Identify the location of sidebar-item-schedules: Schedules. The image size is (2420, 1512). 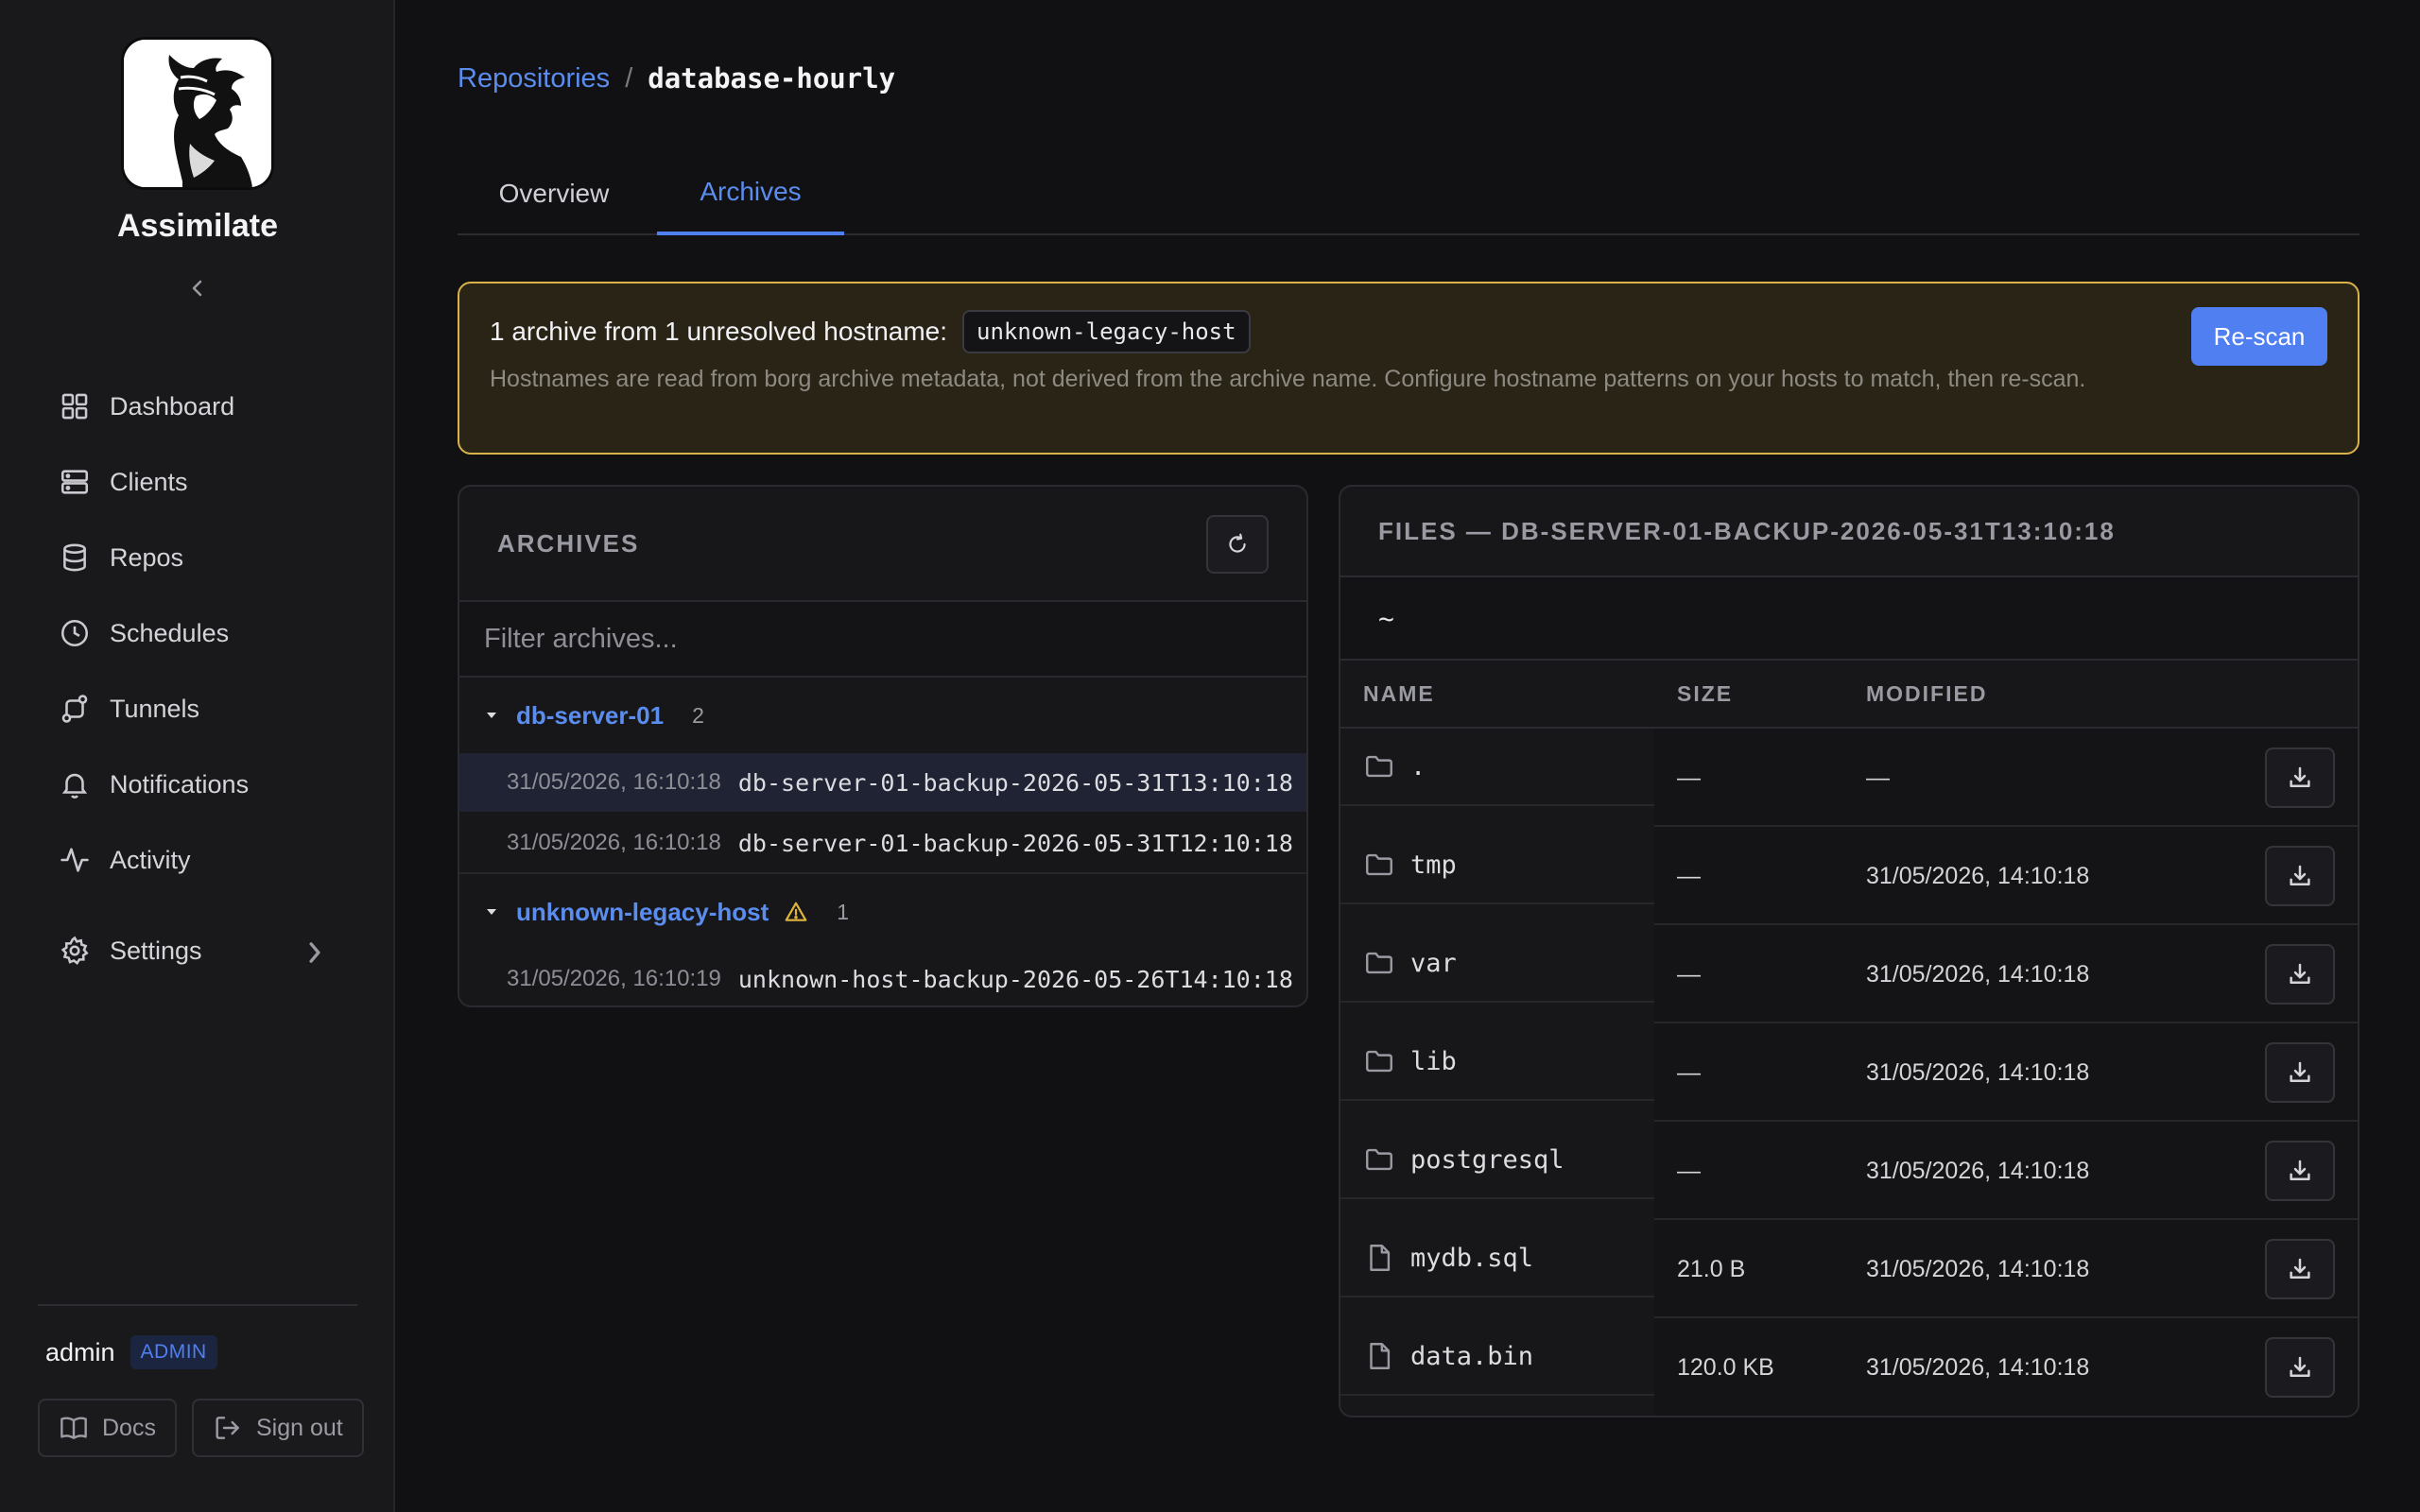
(194, 633).